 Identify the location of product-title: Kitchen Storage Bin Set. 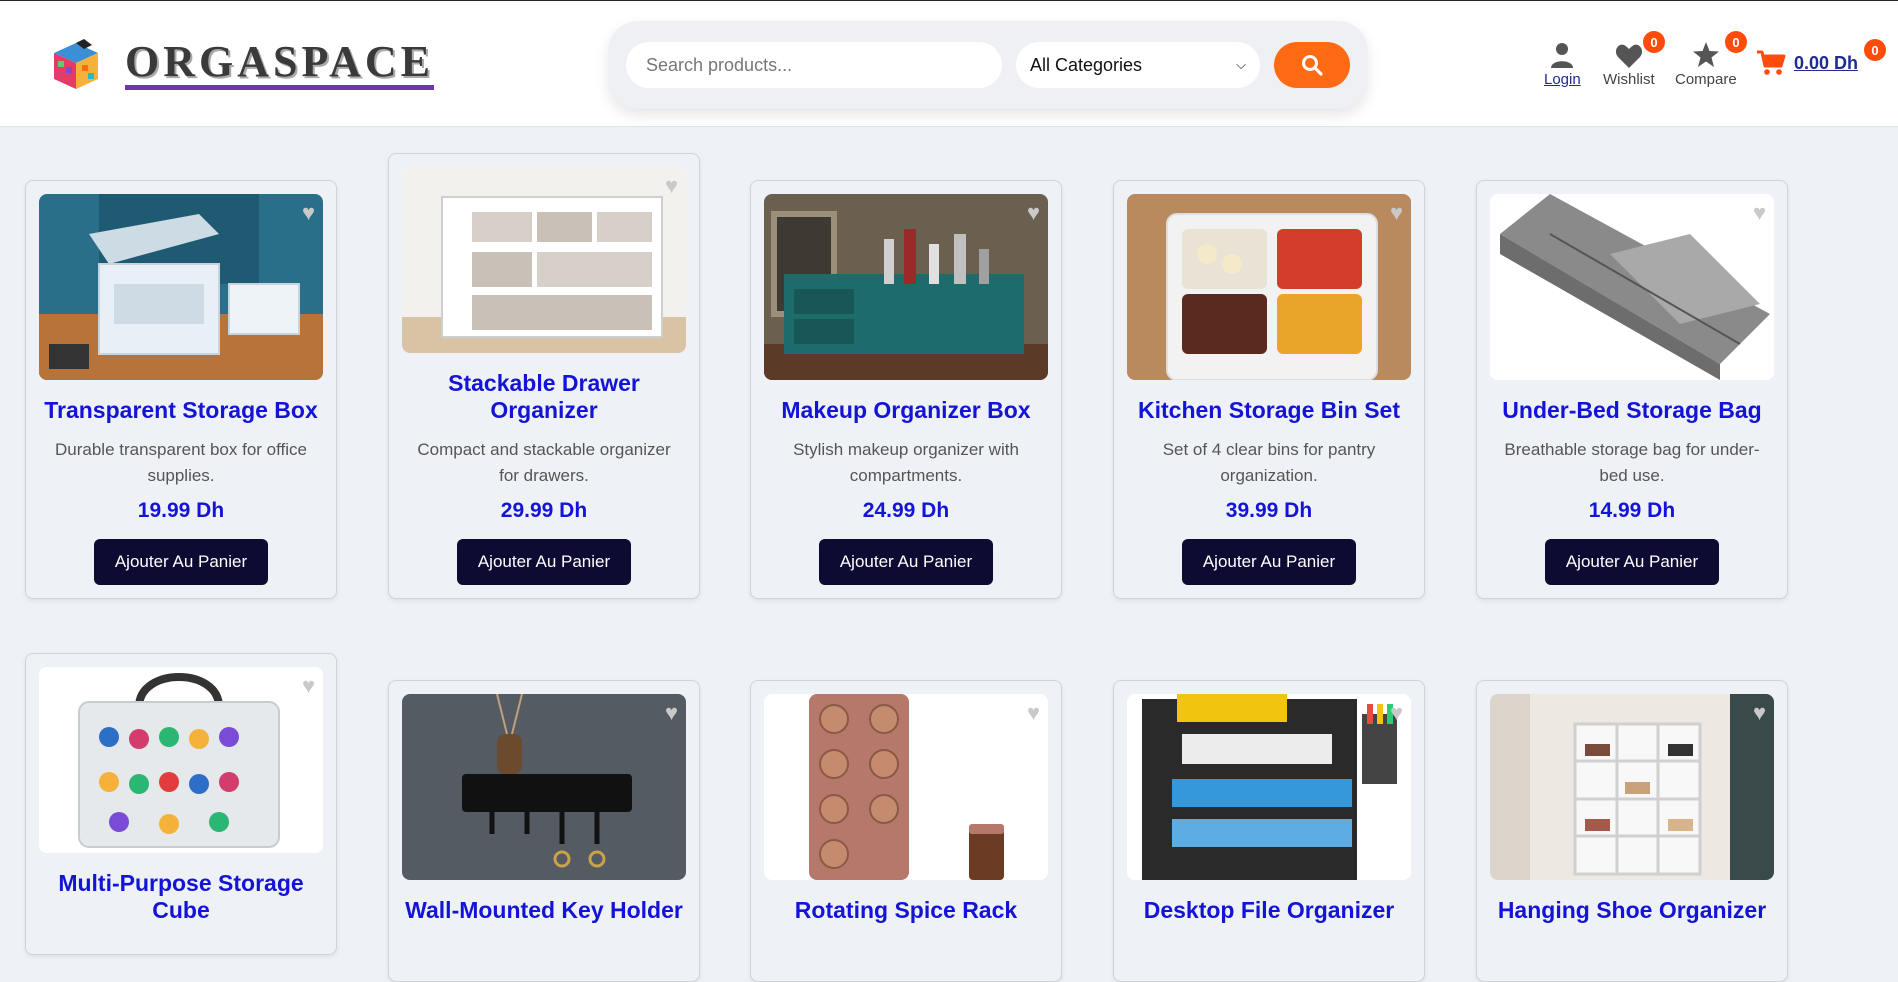
(1269, 410).